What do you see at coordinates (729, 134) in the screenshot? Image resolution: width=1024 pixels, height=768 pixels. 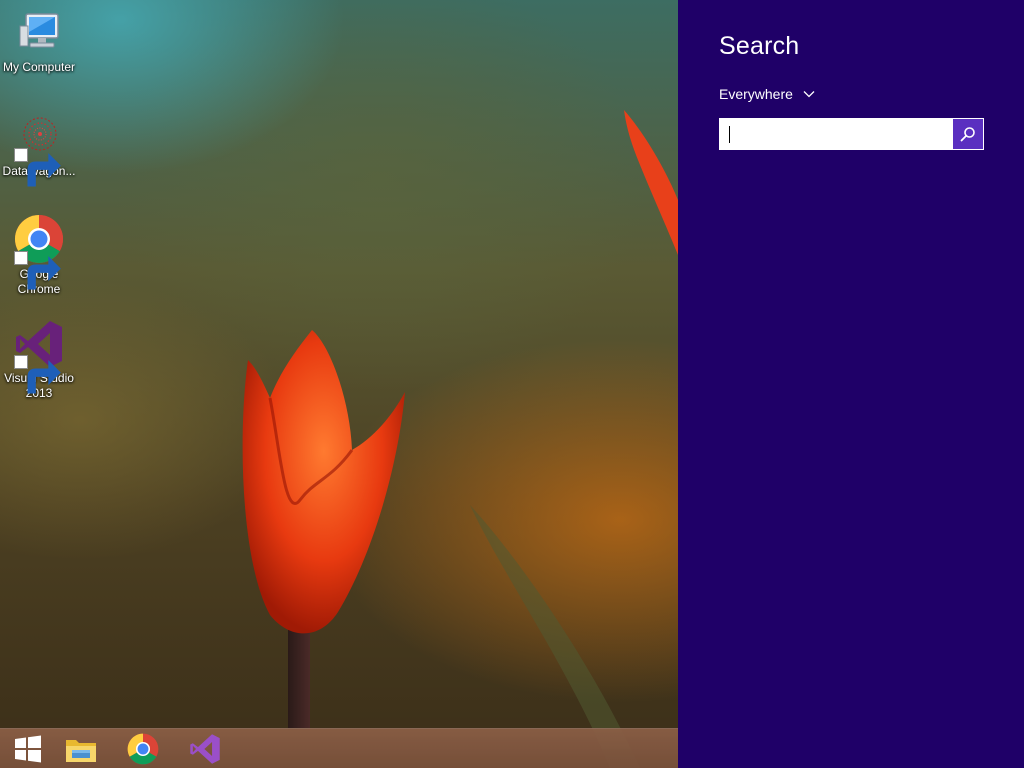 I see `text-caret` at bounding box center [729, 134].